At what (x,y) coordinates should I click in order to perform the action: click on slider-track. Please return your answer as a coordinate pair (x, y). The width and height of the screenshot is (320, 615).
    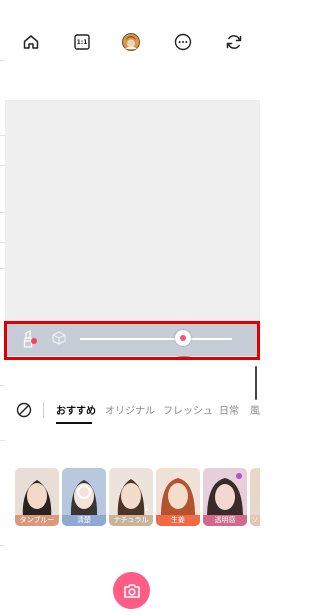
    Looking at the image, I should click on (156, 339).